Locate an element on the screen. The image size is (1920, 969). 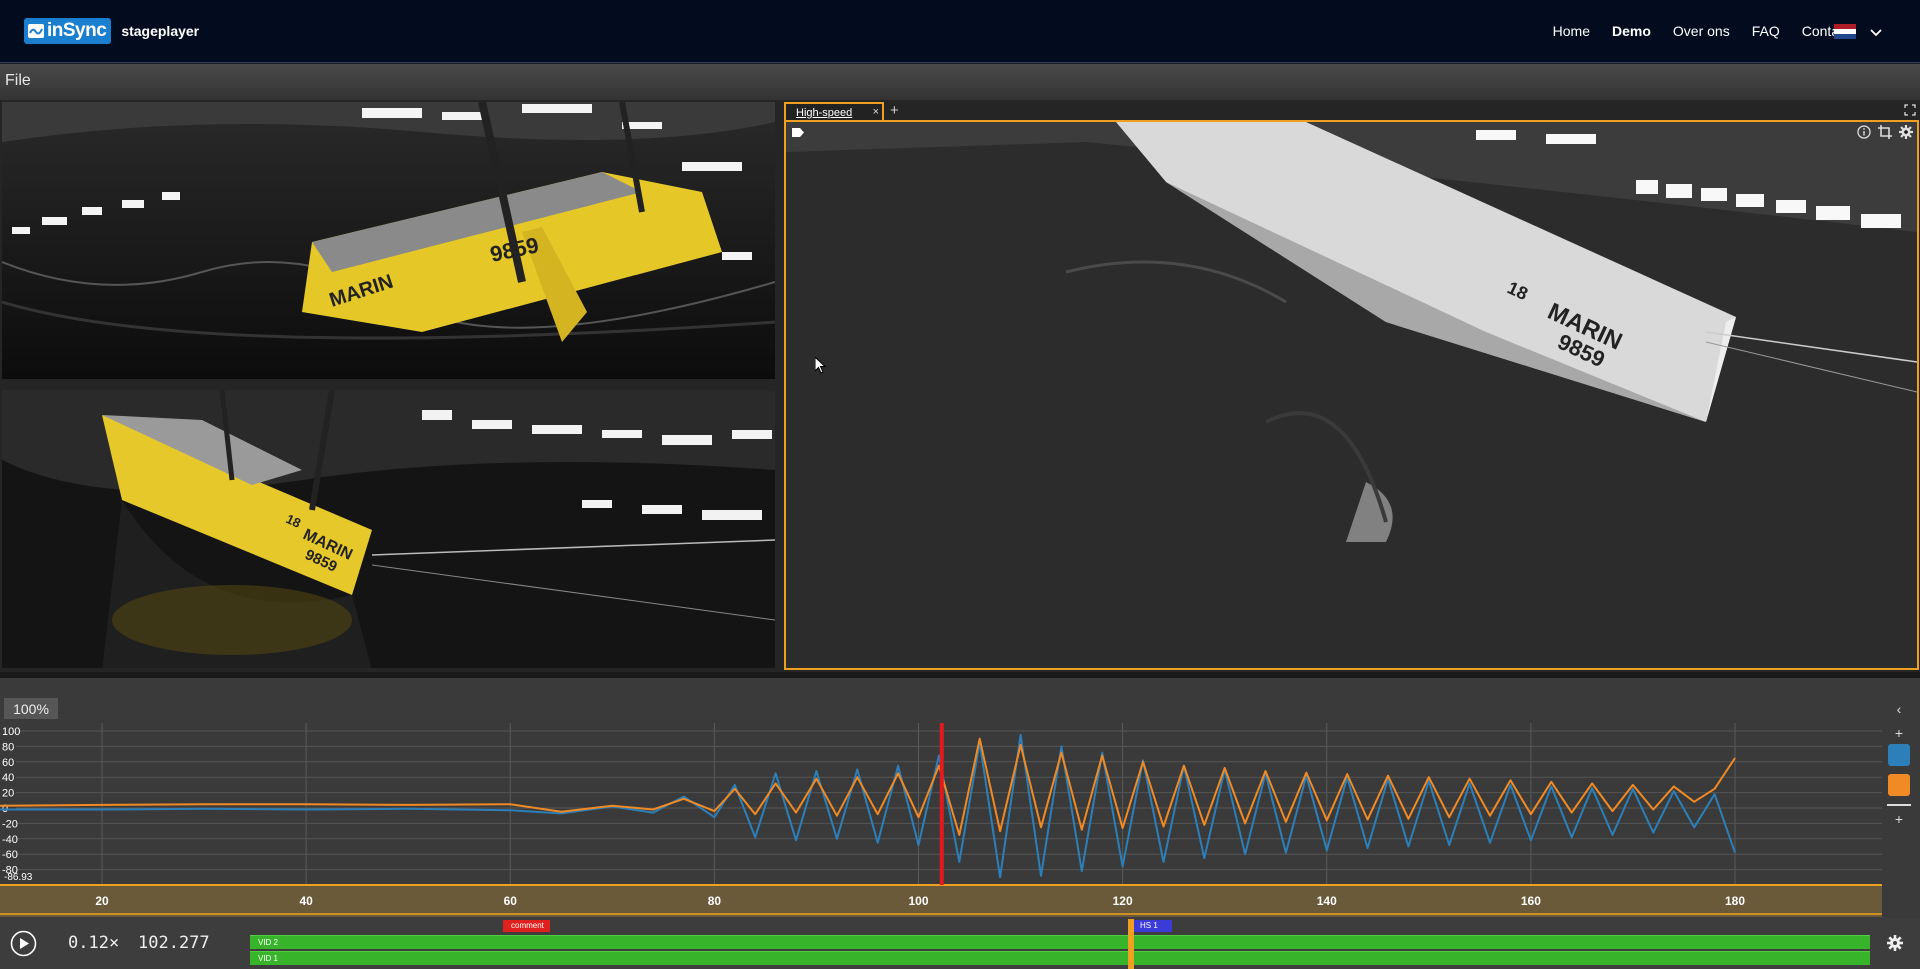
main-nav: Home Demo Over ons FAQ Contact is located at coordinates (1701, 31).